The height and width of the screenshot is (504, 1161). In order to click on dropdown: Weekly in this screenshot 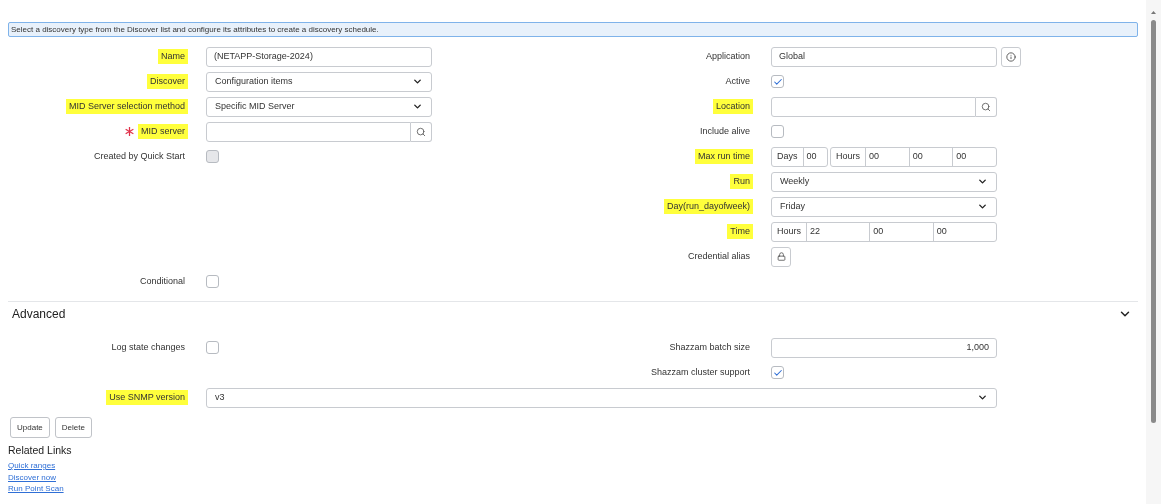, I will do `click(884, 181)`.